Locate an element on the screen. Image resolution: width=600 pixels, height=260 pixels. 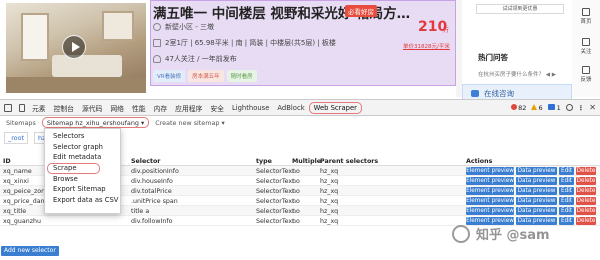
message-count: 1 is located at coordinates (558, 107).